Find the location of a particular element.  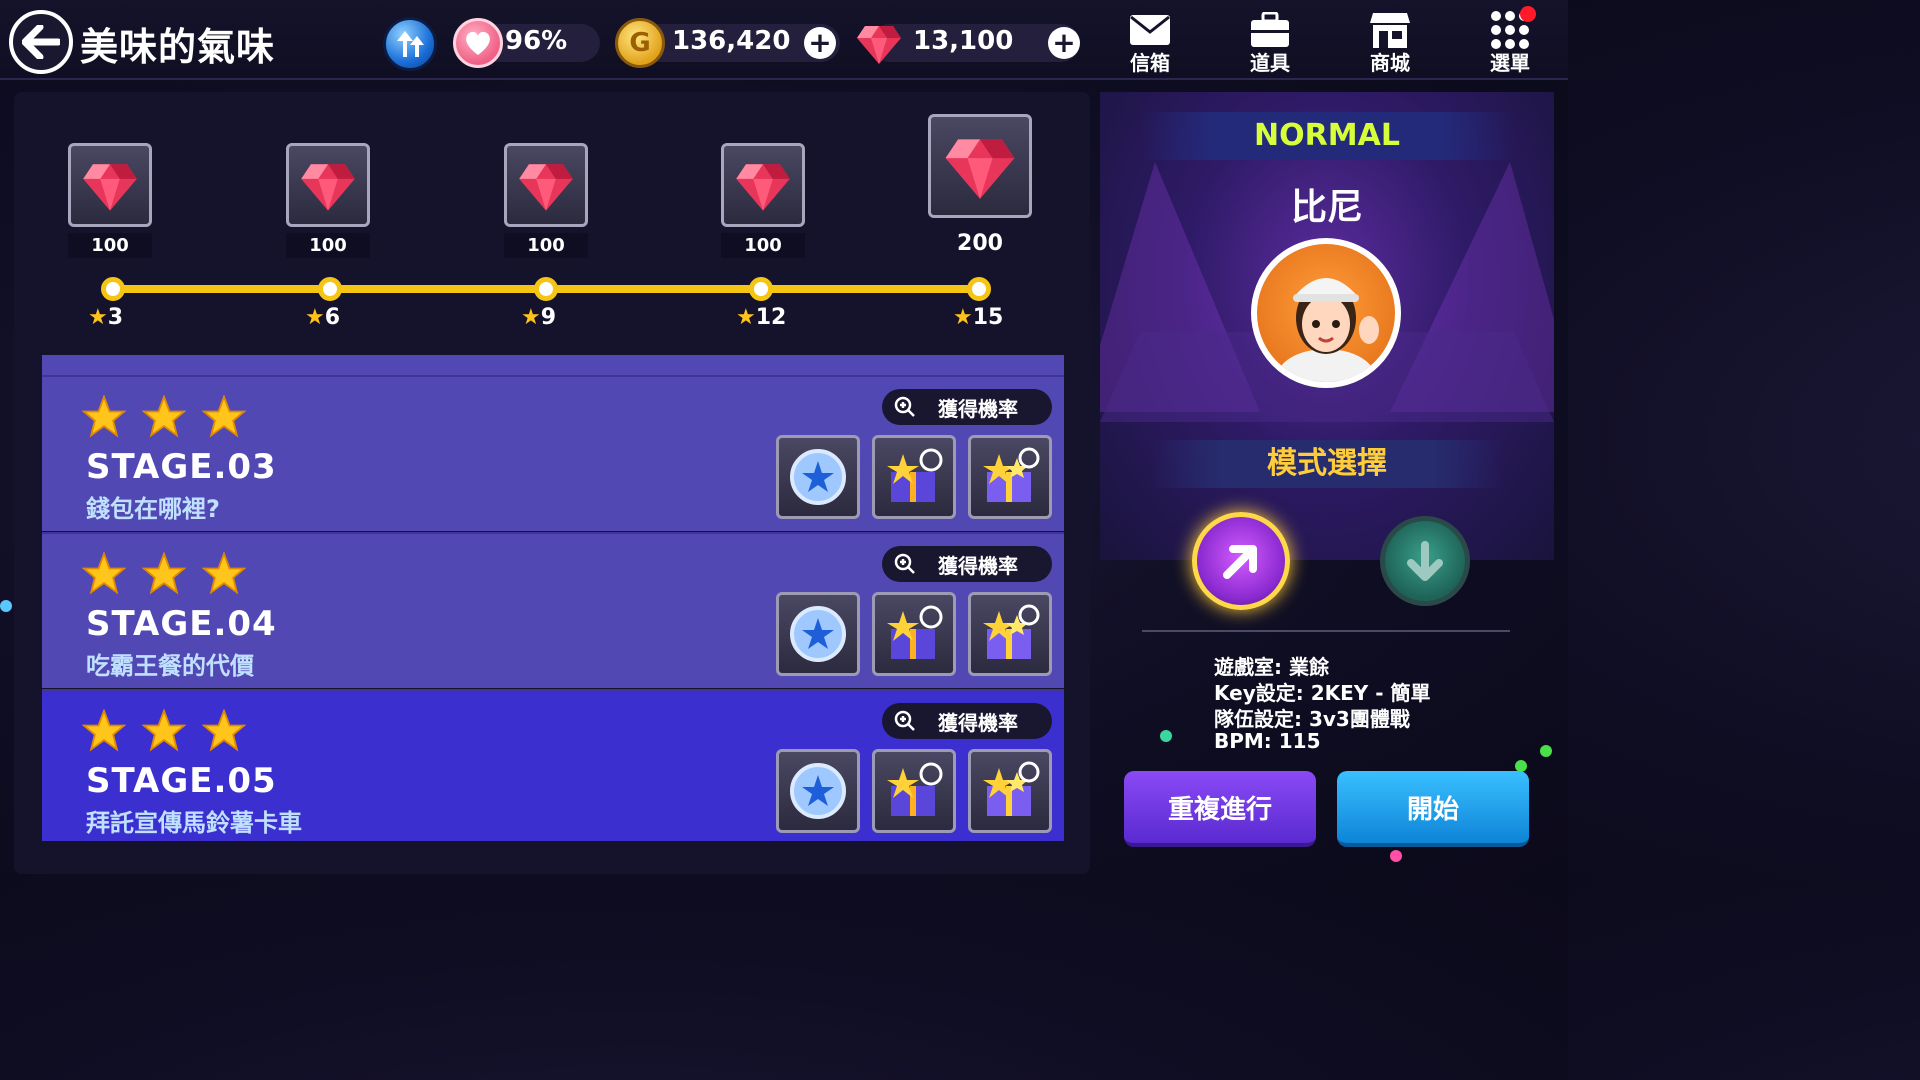

nav-shop-button: 商城 is located at coordinates (1390, 41).